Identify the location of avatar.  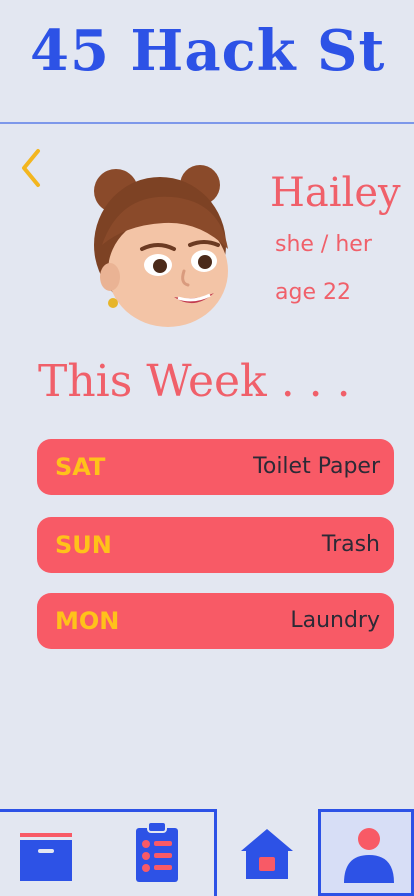
(160, 250).